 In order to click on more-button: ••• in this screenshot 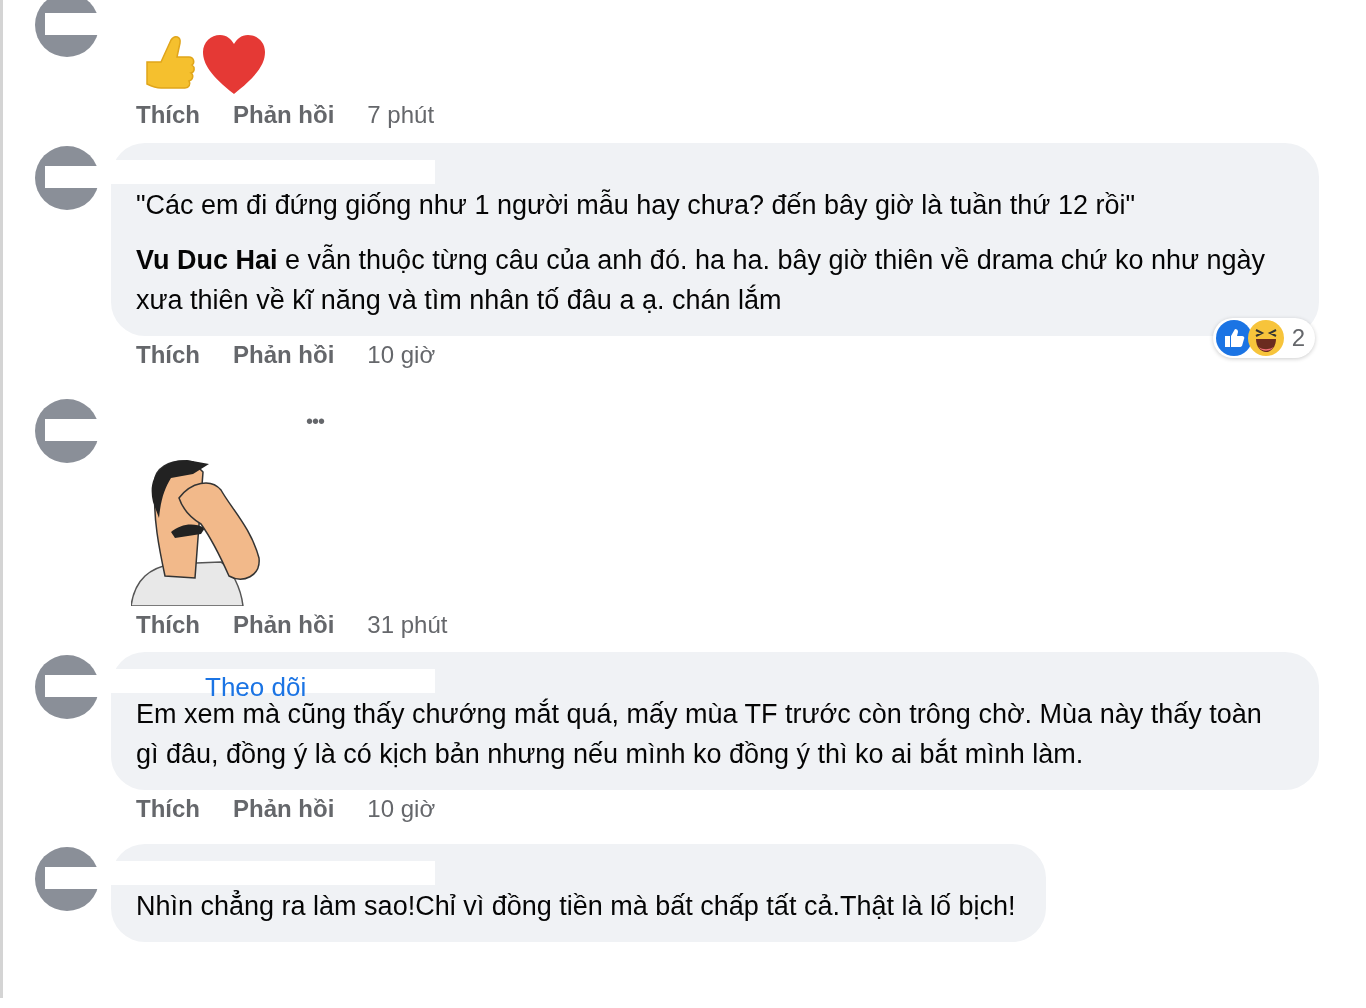, I will do `click(315, 421)`.